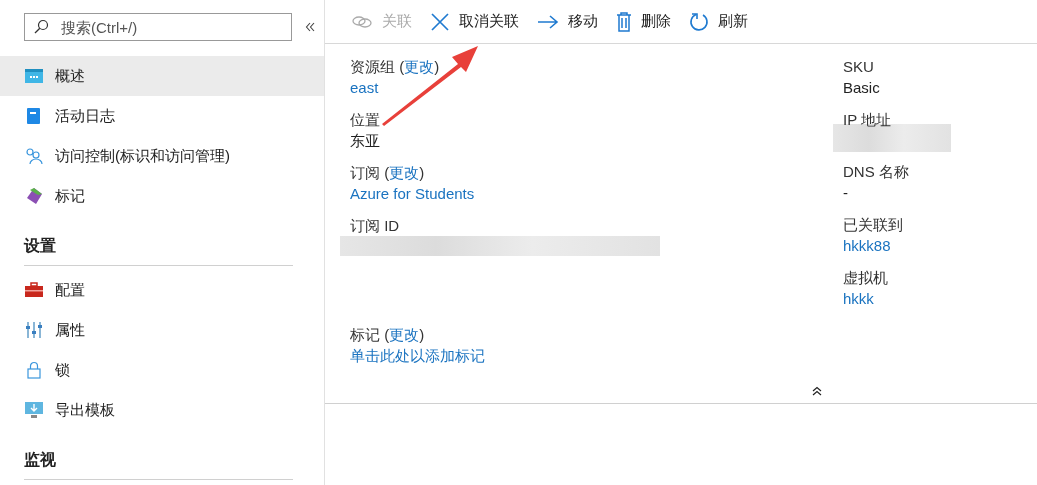  What do you see at coordinates (375, 225) in the screenshot?
I see `field-label: 订阅 ID` at bounding box center [375, 225].